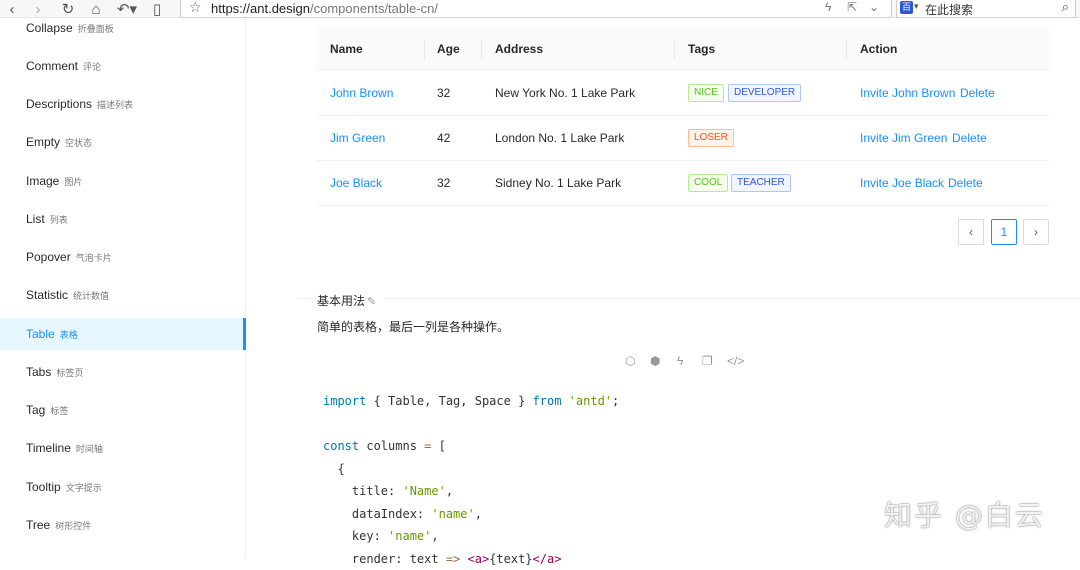 This screenshot has width=1080, height=570. I want to click on engine-caret-icon: ▾, so click(916, 6).